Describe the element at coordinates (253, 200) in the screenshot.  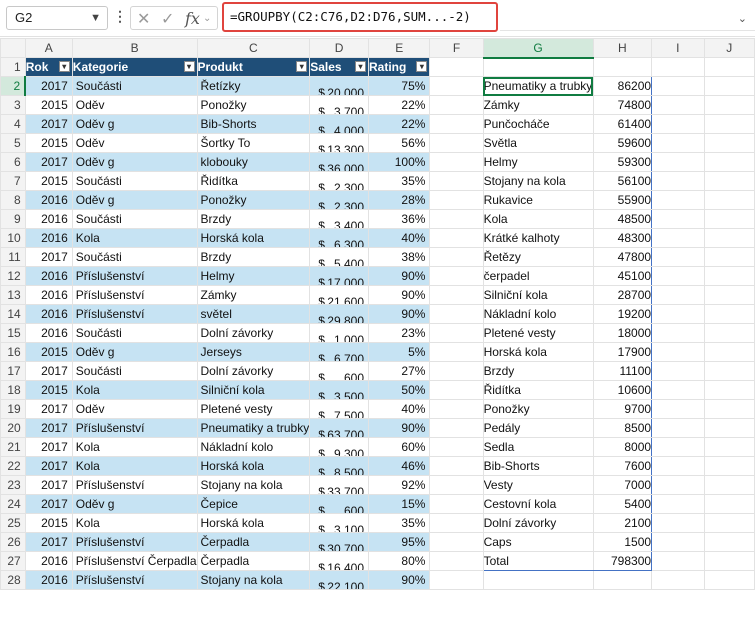
I see `cell-produkt: Ponožky` at that location.